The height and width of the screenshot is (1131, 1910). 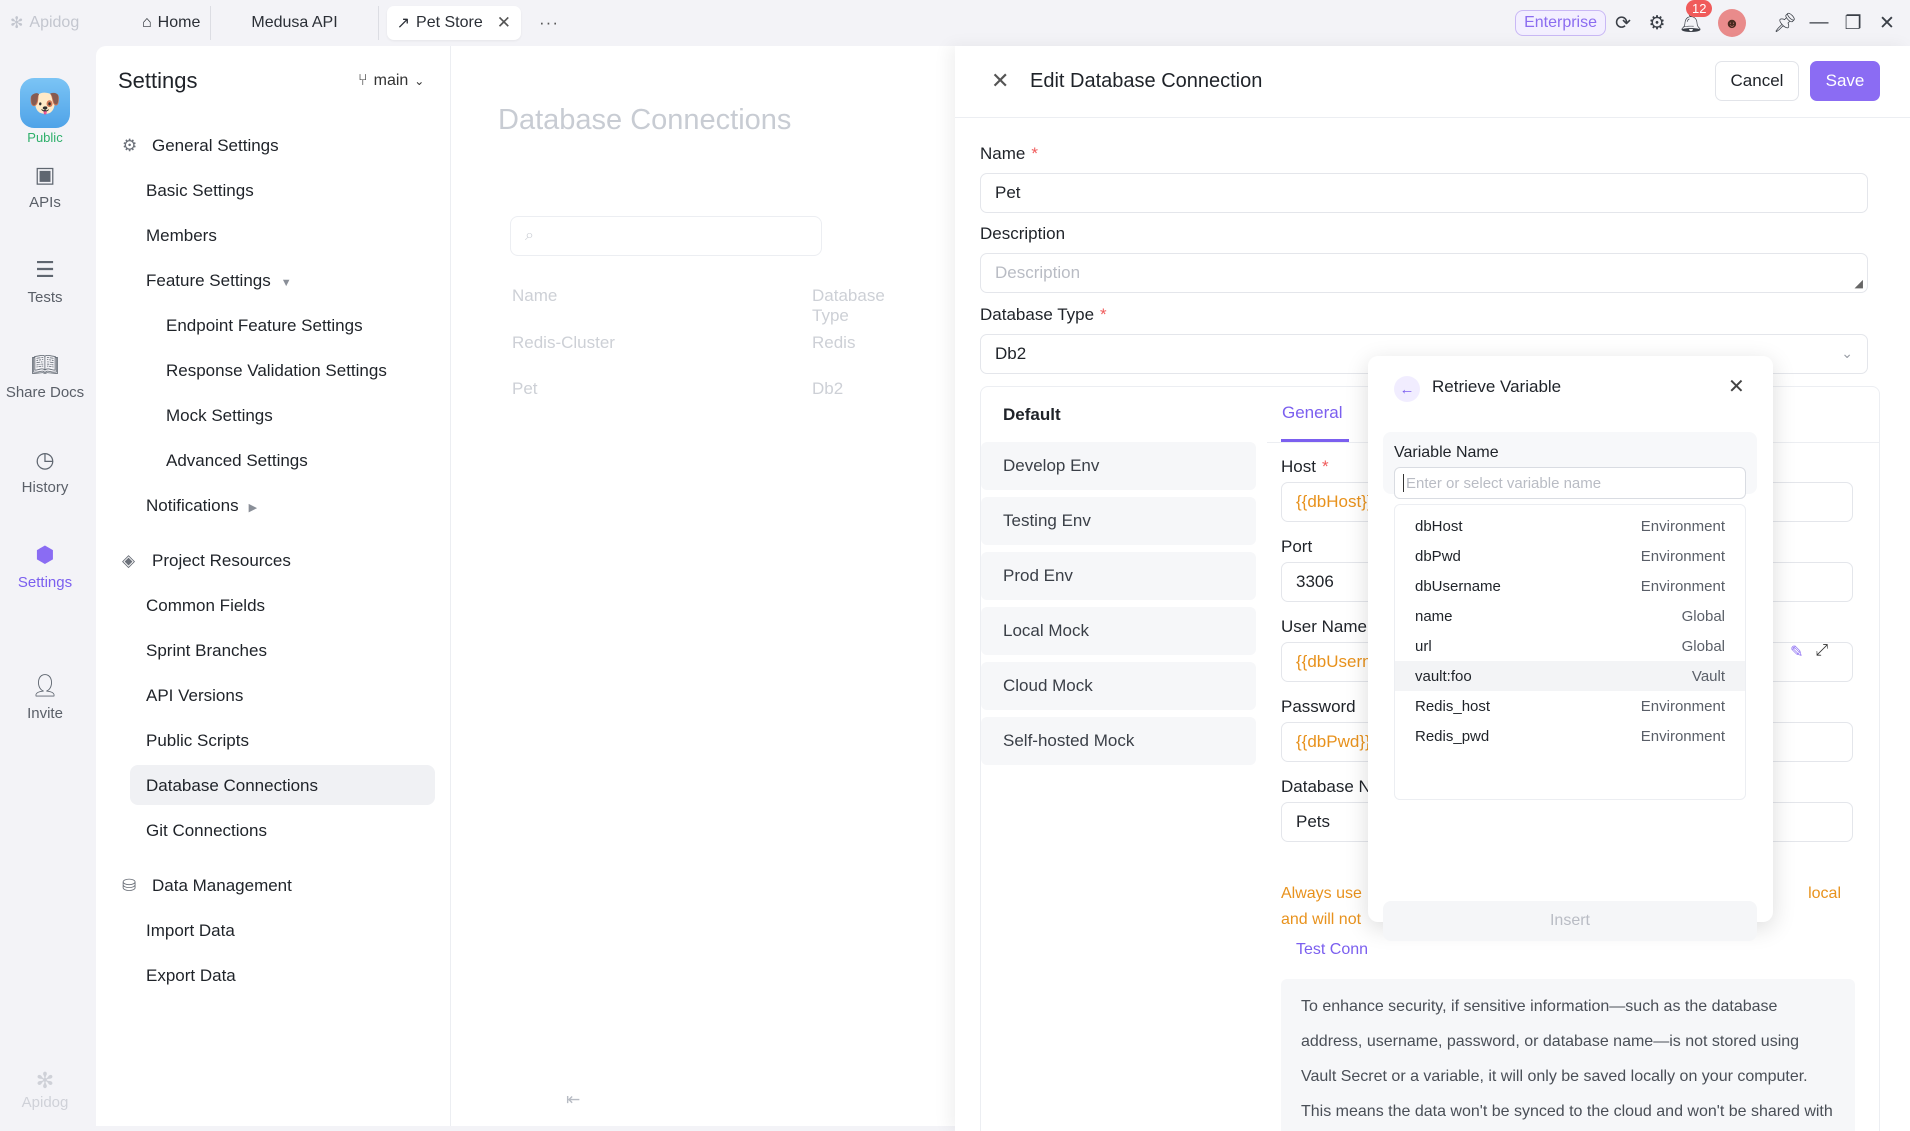 I want to click on rail-item-history: ◷ History, so click(x=45, y=471).